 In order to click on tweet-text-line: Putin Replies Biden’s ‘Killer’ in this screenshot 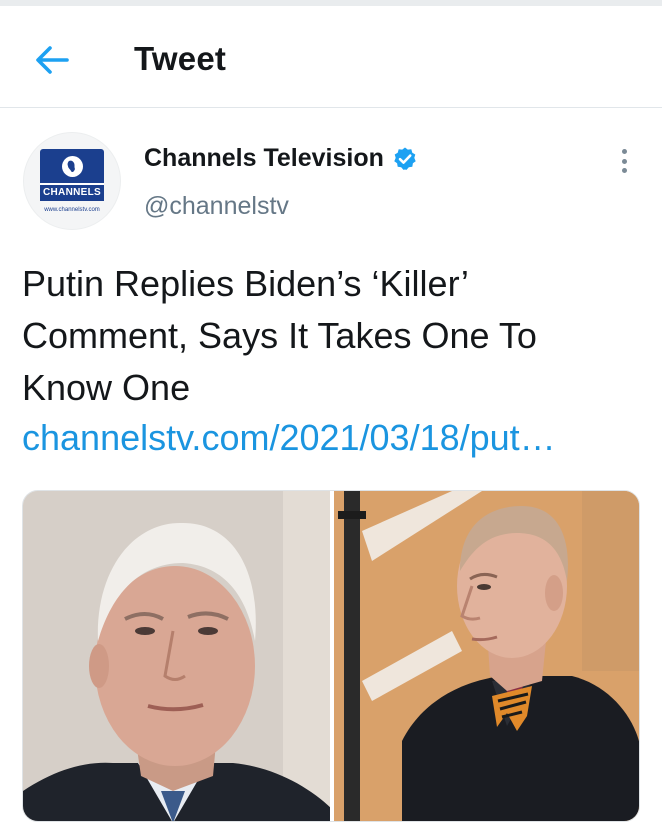, I will do `click(245, 283)`.